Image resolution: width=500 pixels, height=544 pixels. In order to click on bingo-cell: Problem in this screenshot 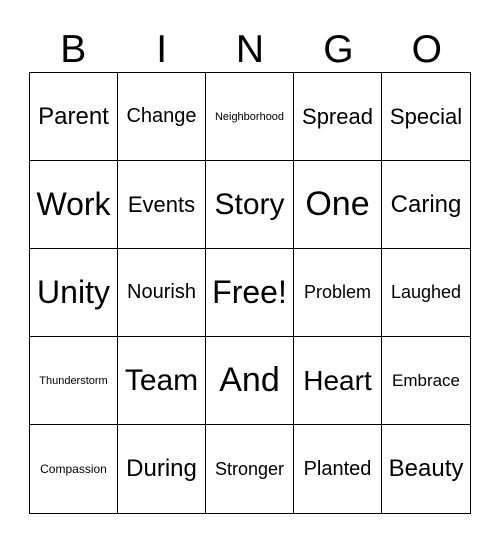, I will do `click(338, 293)`.